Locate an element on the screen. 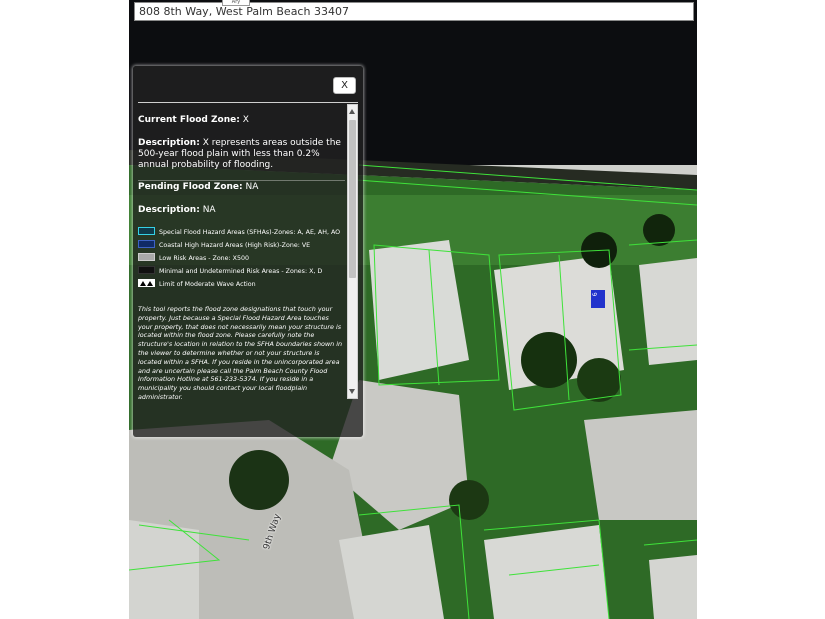 The image size is (825, 619). legend-swatch-minimal is located at coordinates (146, 270).